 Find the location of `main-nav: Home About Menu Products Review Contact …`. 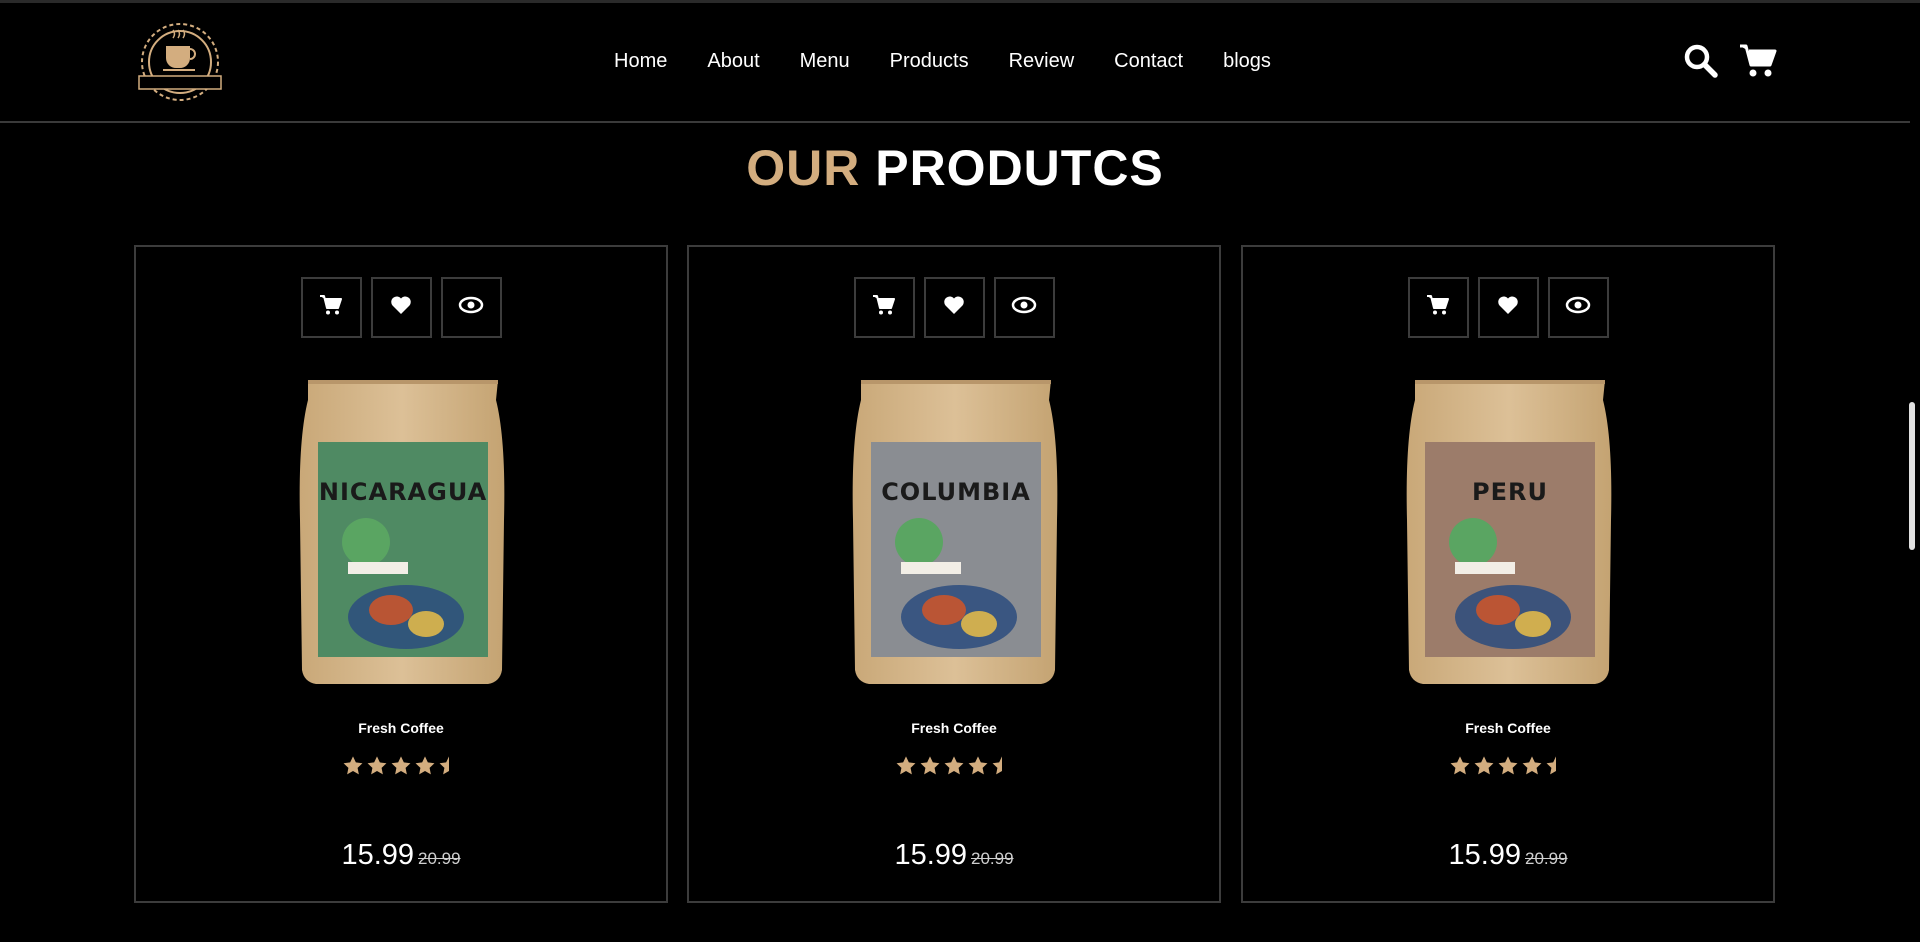

main-nav: Home About Menu Products Review Contact … is located at coordinates (962, 61).